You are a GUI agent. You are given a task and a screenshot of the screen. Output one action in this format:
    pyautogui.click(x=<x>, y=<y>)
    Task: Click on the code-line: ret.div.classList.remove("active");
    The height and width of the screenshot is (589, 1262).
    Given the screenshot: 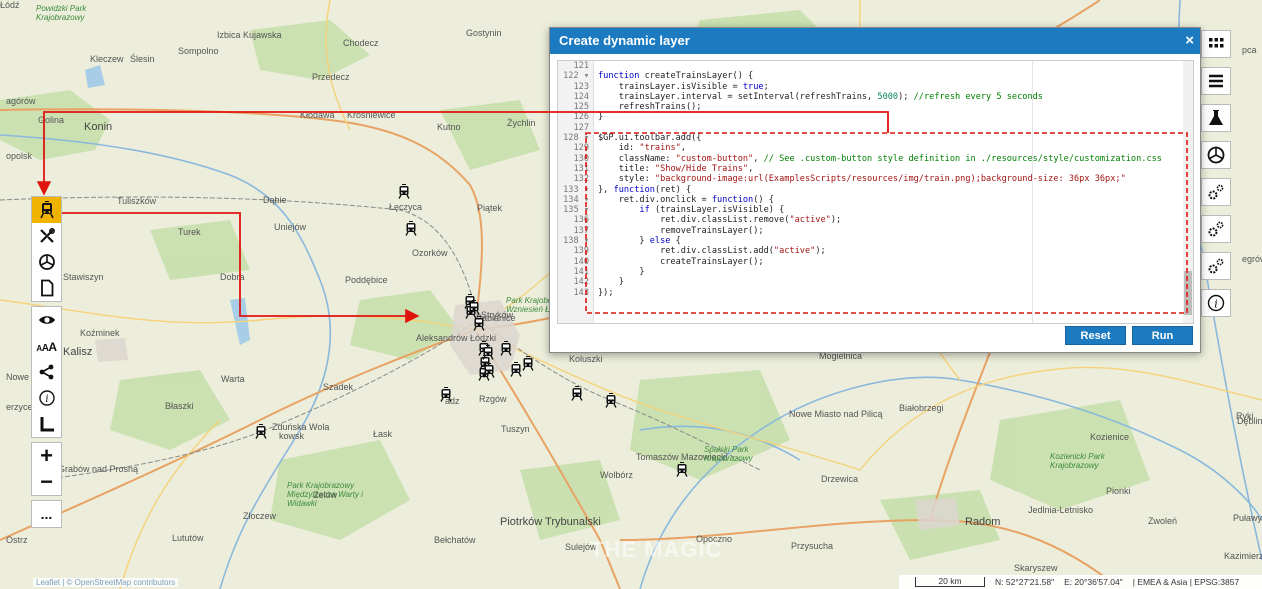 What is the action you would take?
    pyautogui.click(x=720, y=220)
    